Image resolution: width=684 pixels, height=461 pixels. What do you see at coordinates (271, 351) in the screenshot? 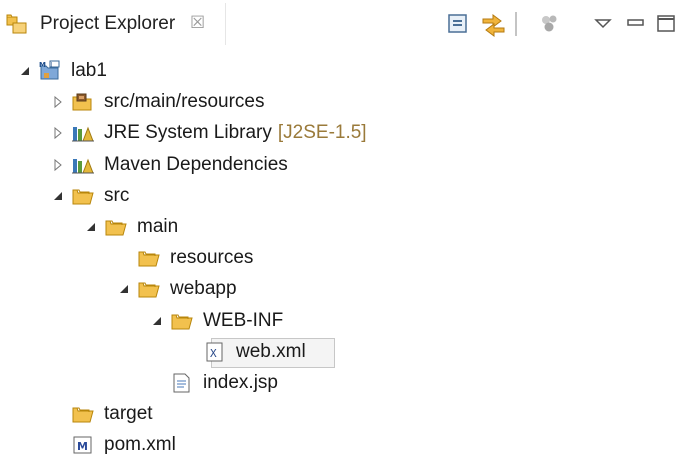
I see `tree-item-label: web.xml` at bounding box center [271, 351].